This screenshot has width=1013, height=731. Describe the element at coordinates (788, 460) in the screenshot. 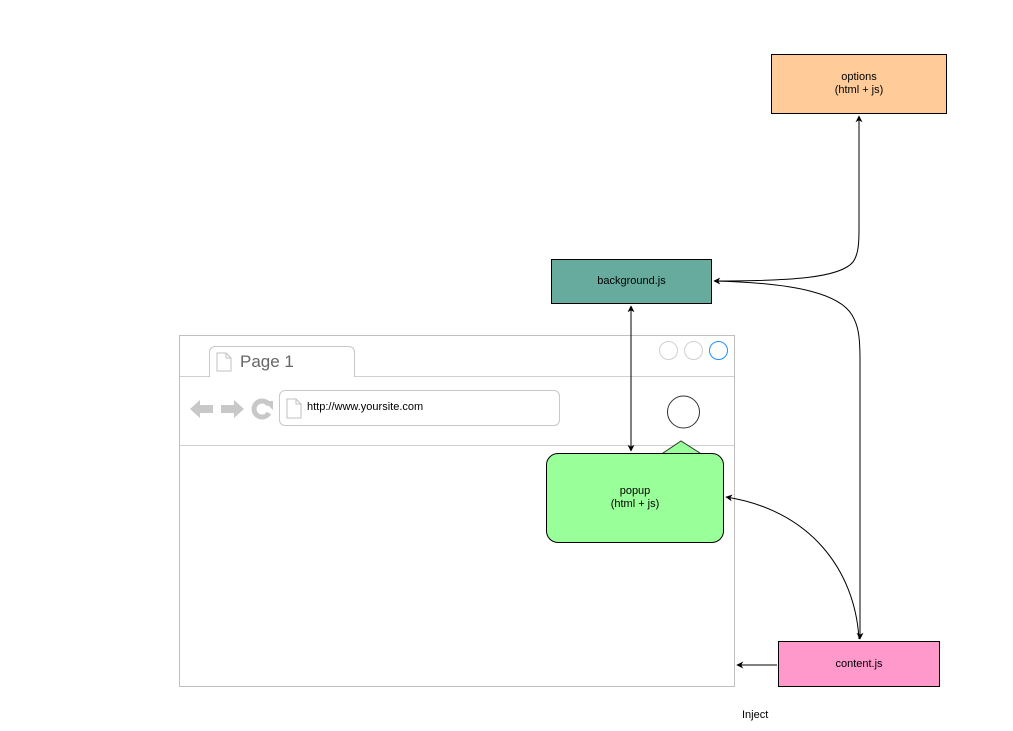

I see `edge-background-content` at that location.